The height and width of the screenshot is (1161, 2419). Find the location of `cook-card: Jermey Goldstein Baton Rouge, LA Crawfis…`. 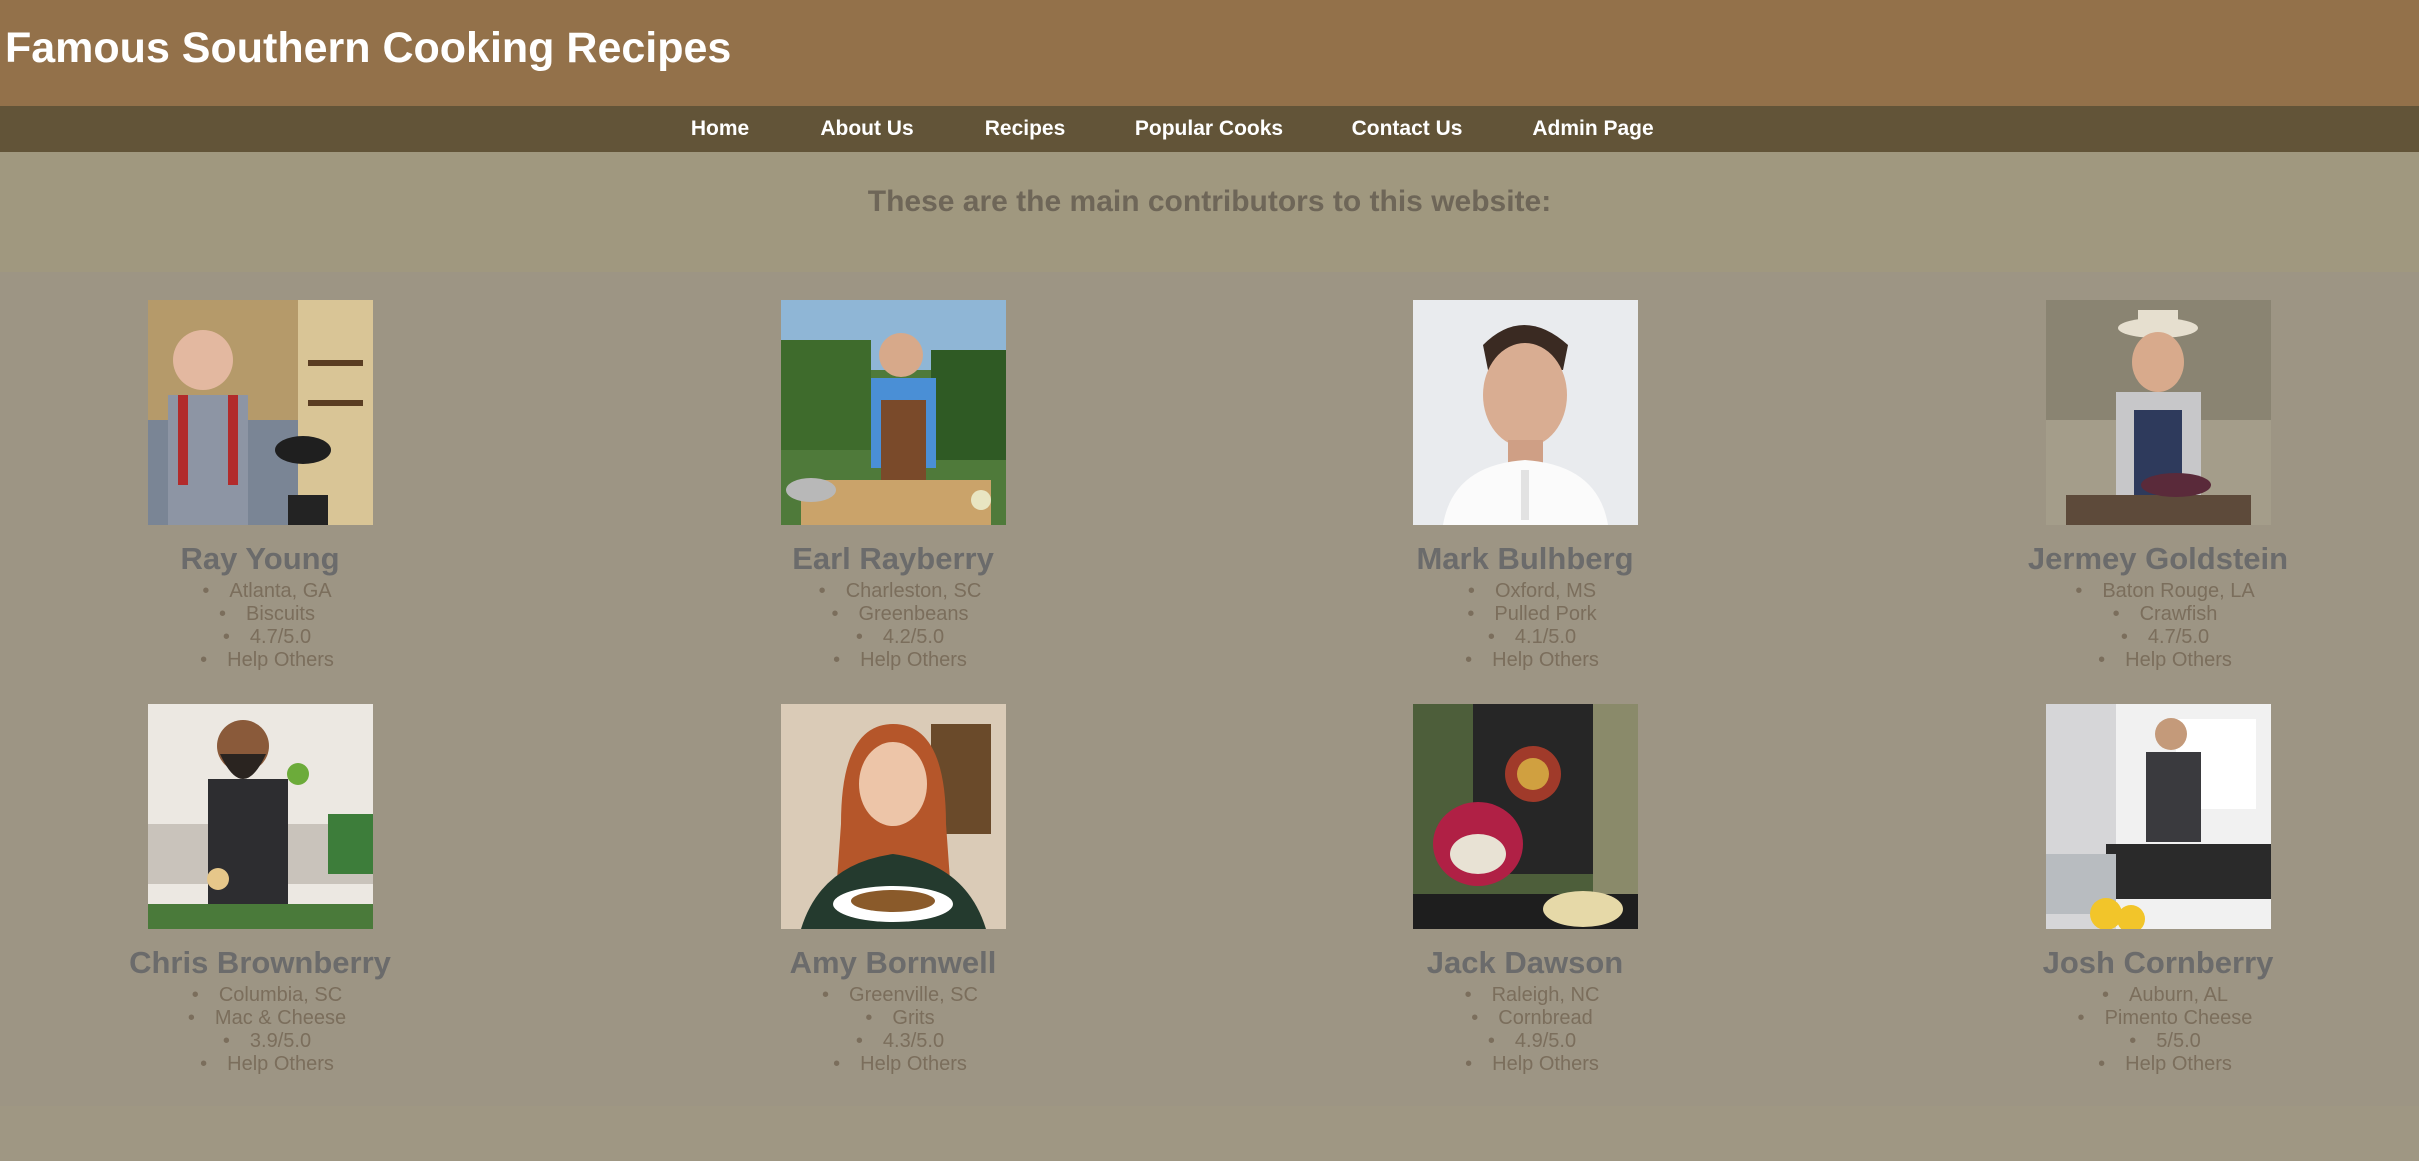

cook-card: Jermey Goldstein Baton Rouge, LA Crawfis… is located at coordinates (2138, 500).